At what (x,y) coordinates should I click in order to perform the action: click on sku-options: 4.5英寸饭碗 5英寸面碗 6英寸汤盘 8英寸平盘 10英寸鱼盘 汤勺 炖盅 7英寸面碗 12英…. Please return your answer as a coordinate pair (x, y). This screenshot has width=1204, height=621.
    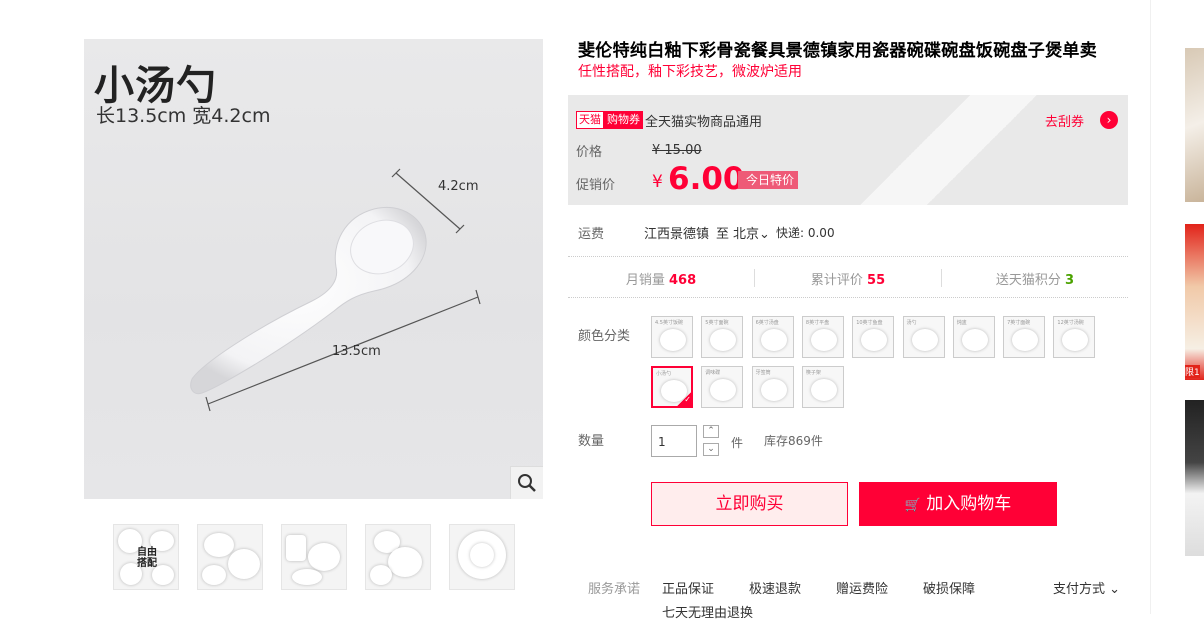
    Looking at the image, I should click on (881, 364).